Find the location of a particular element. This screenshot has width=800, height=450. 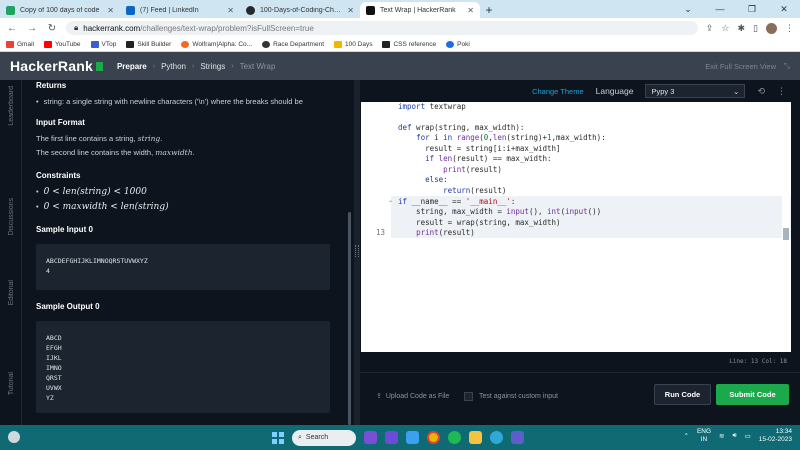

fold-icon: ⌄ is located at coordinates (390, 200).